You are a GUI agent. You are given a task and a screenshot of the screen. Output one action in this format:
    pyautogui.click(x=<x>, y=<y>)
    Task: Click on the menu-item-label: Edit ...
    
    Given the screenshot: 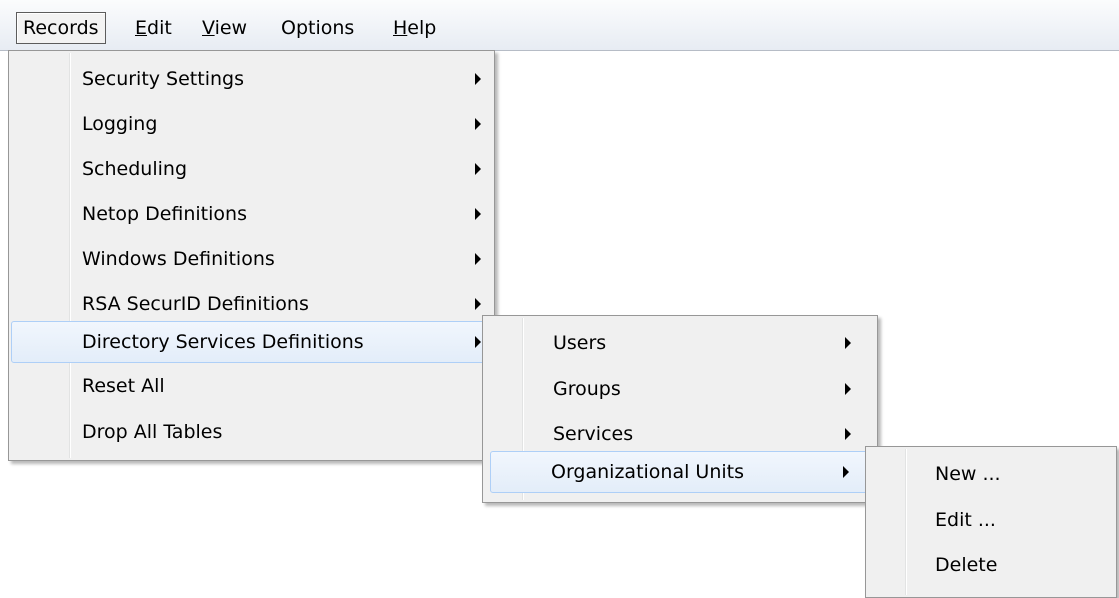 What is the action you would take?
    pyautogui.click(x=965, y=520)
    